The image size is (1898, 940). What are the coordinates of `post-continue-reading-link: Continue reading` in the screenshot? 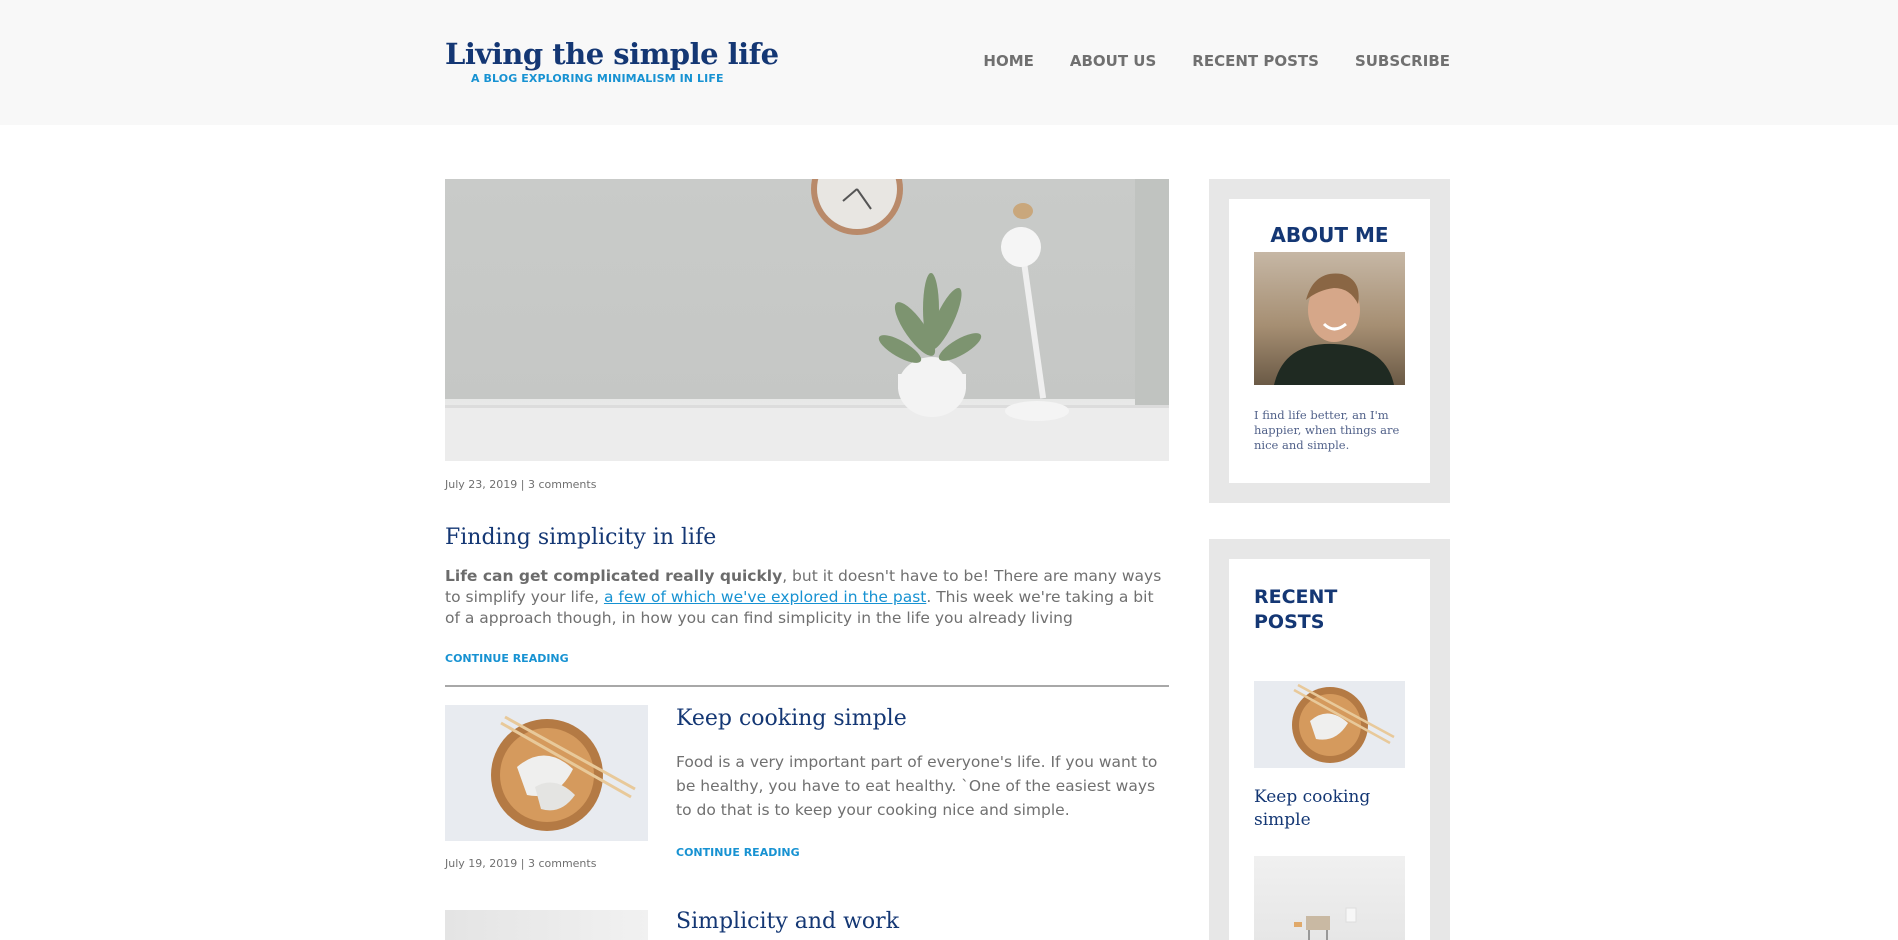 It's located at (738, 852).